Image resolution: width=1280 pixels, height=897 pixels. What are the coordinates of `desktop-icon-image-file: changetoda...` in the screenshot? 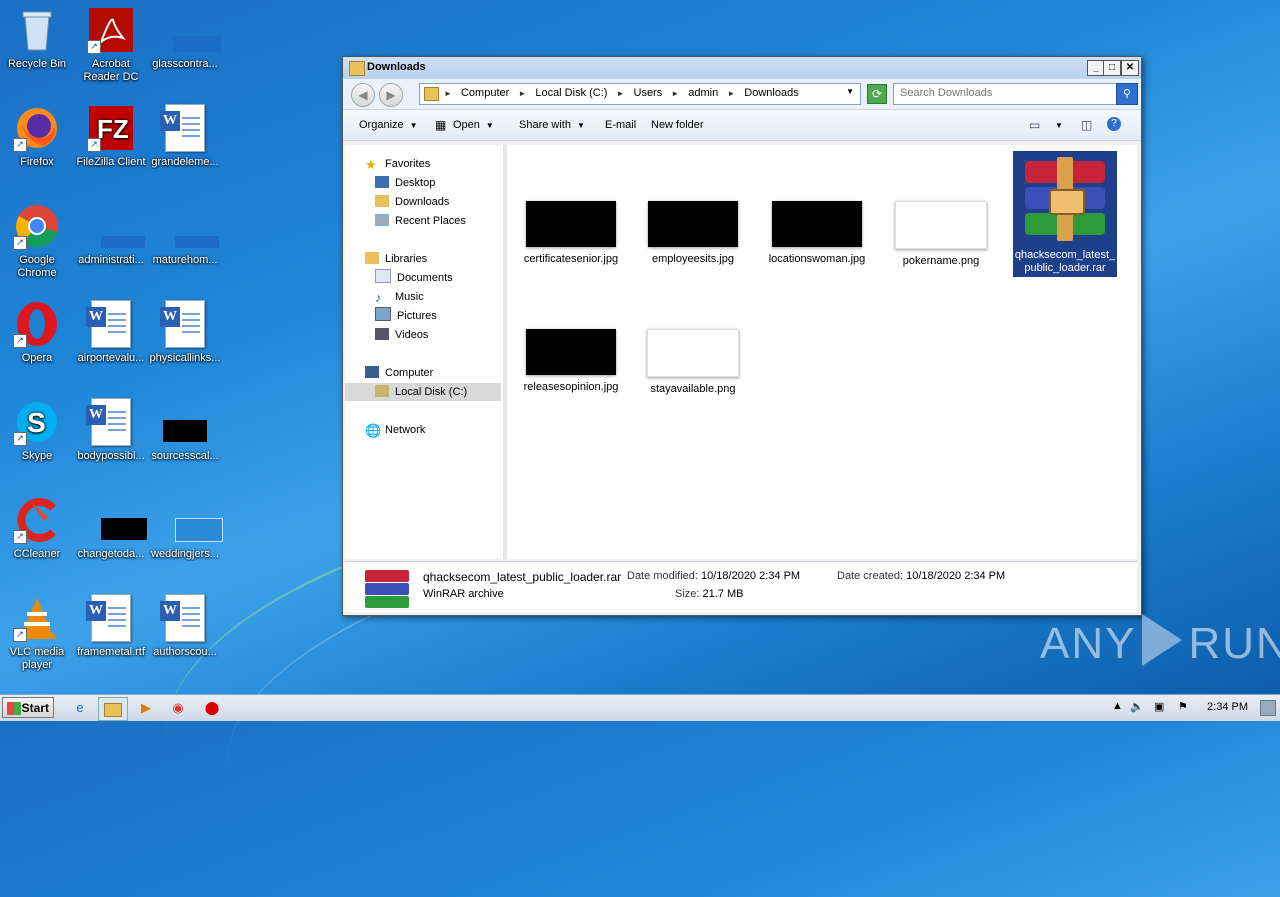 It's located at (111, 528).